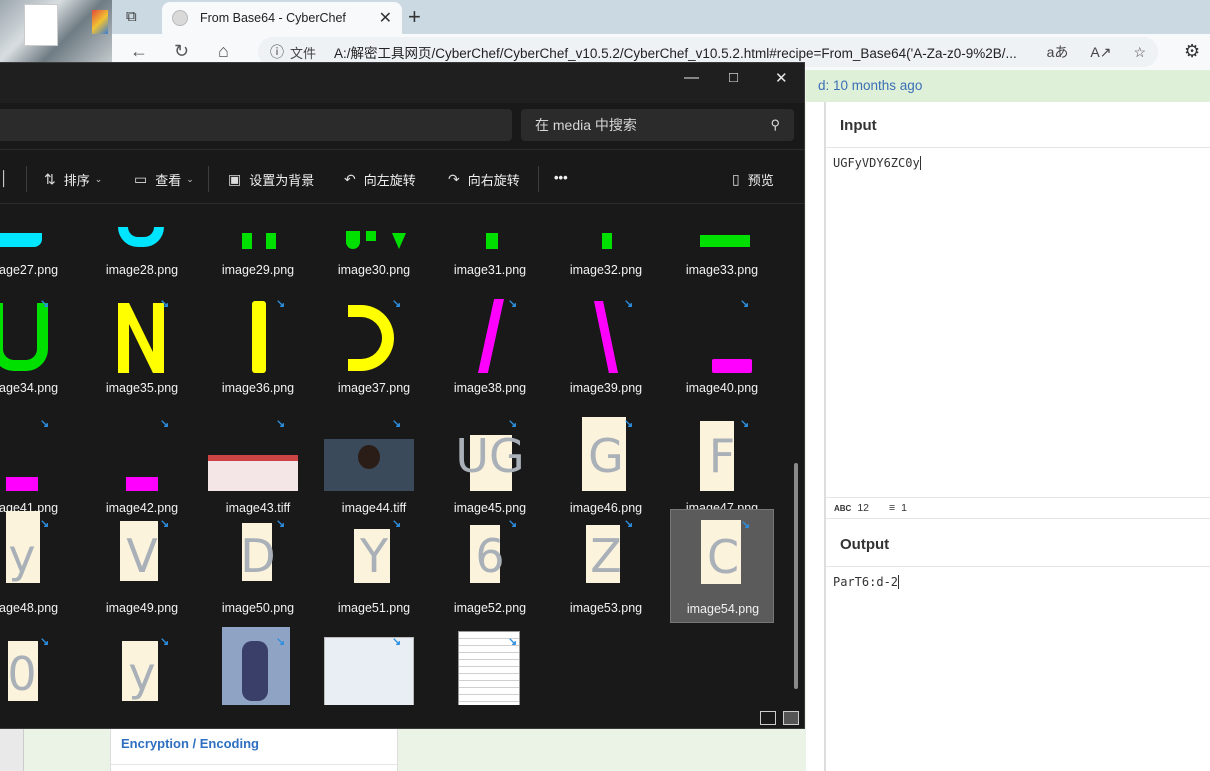 This screenshot has height=771, width=1210. I want to click on thumbnail-glyph: C, so click(723, 557).